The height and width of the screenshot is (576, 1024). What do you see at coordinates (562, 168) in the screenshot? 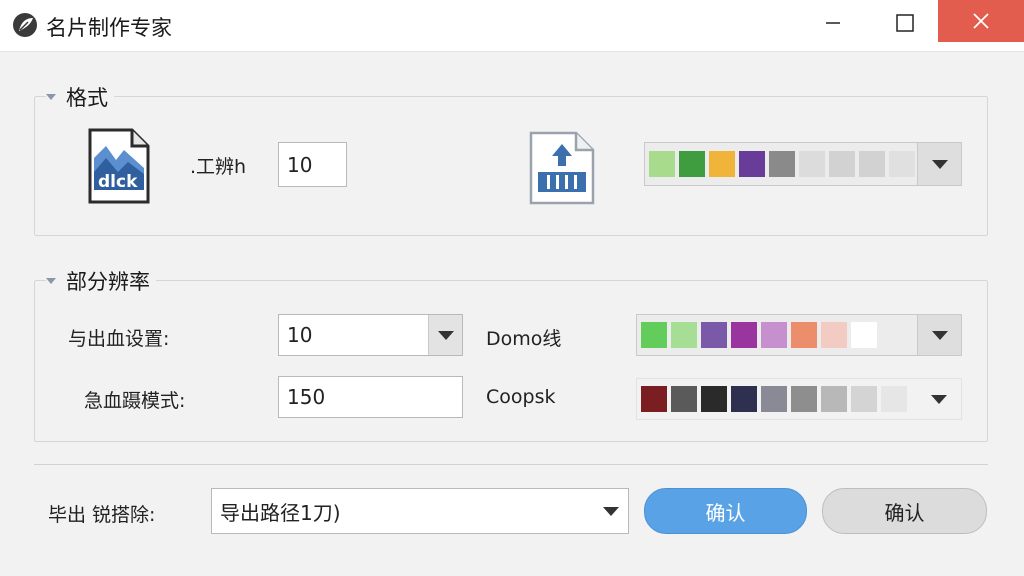
I see `upload-document-icon` at bounding box center [562, 168].